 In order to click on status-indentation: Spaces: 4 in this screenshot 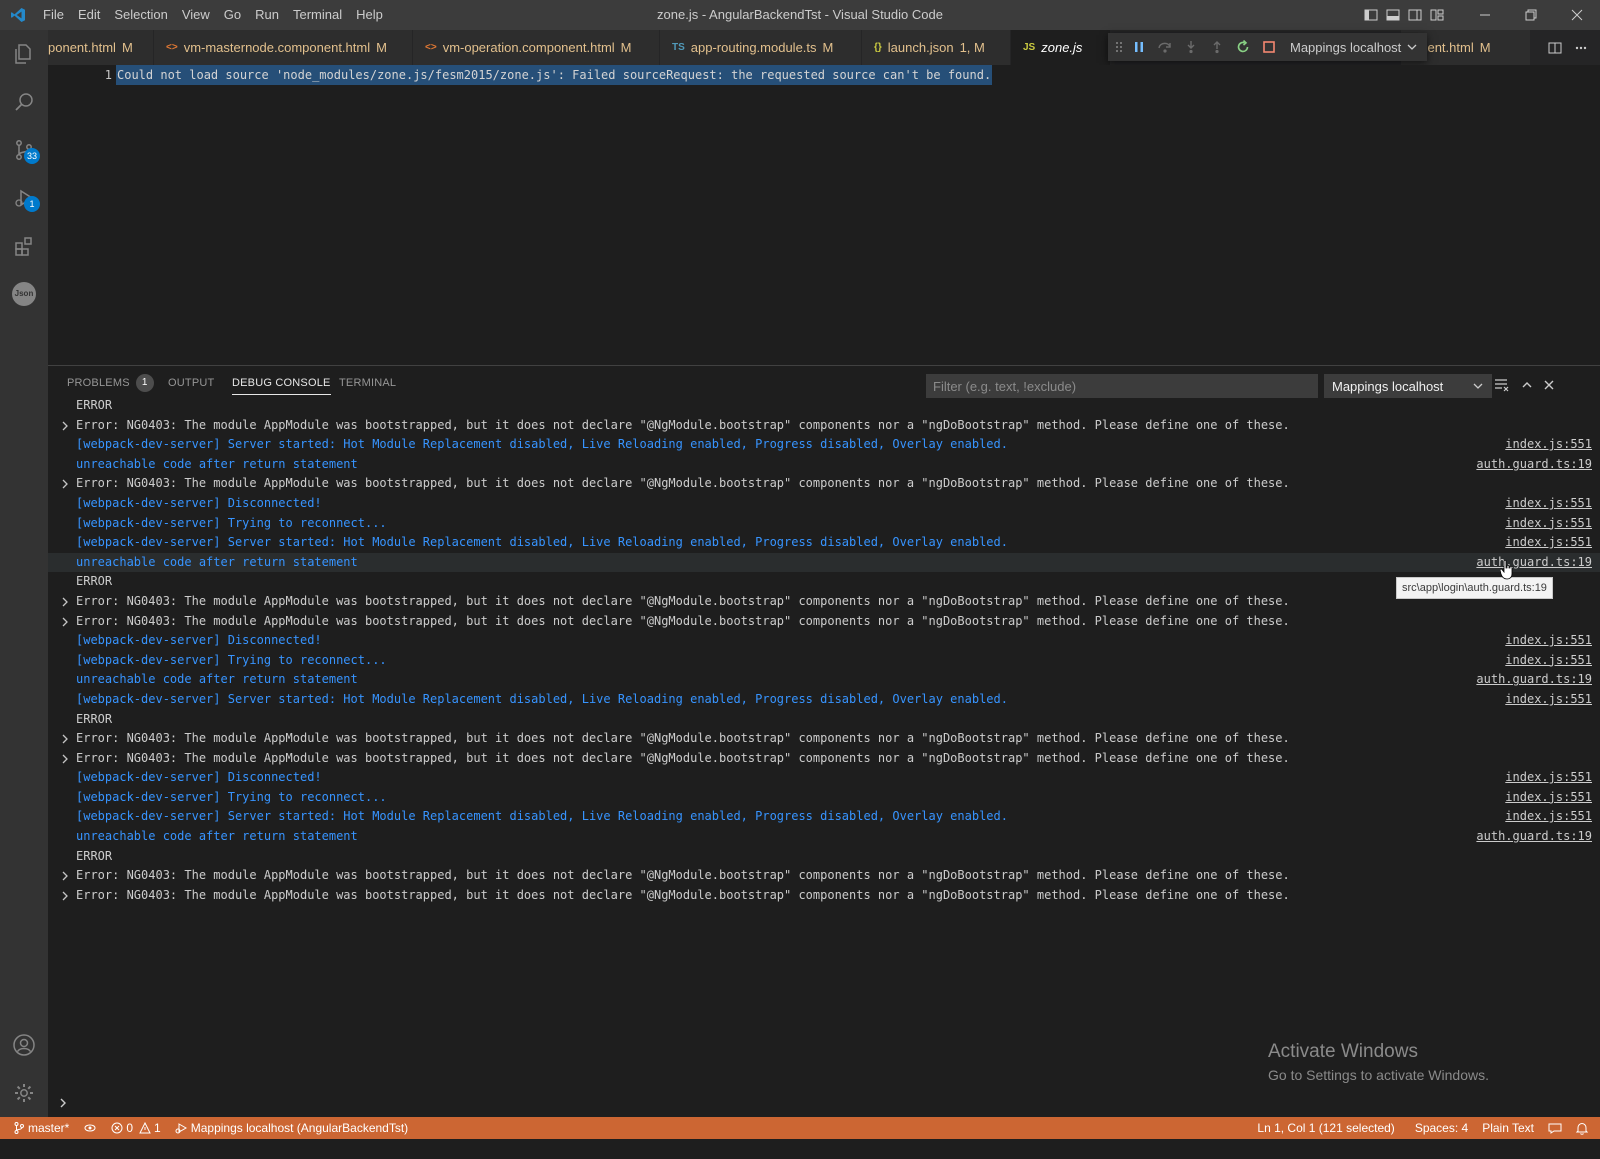, I will do `click(1441, 1128)`.